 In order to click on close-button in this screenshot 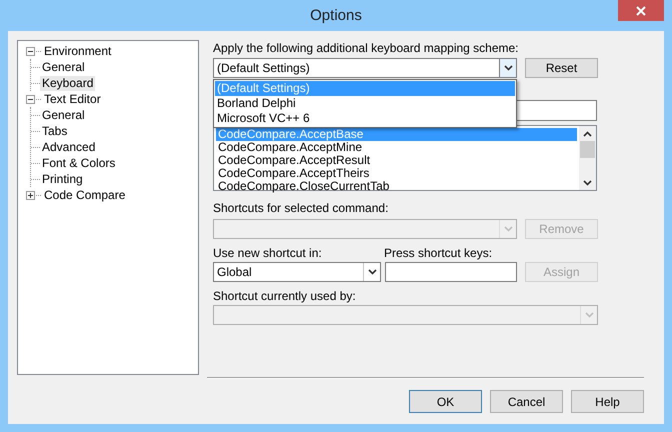, I will do `click(641, 10)`.